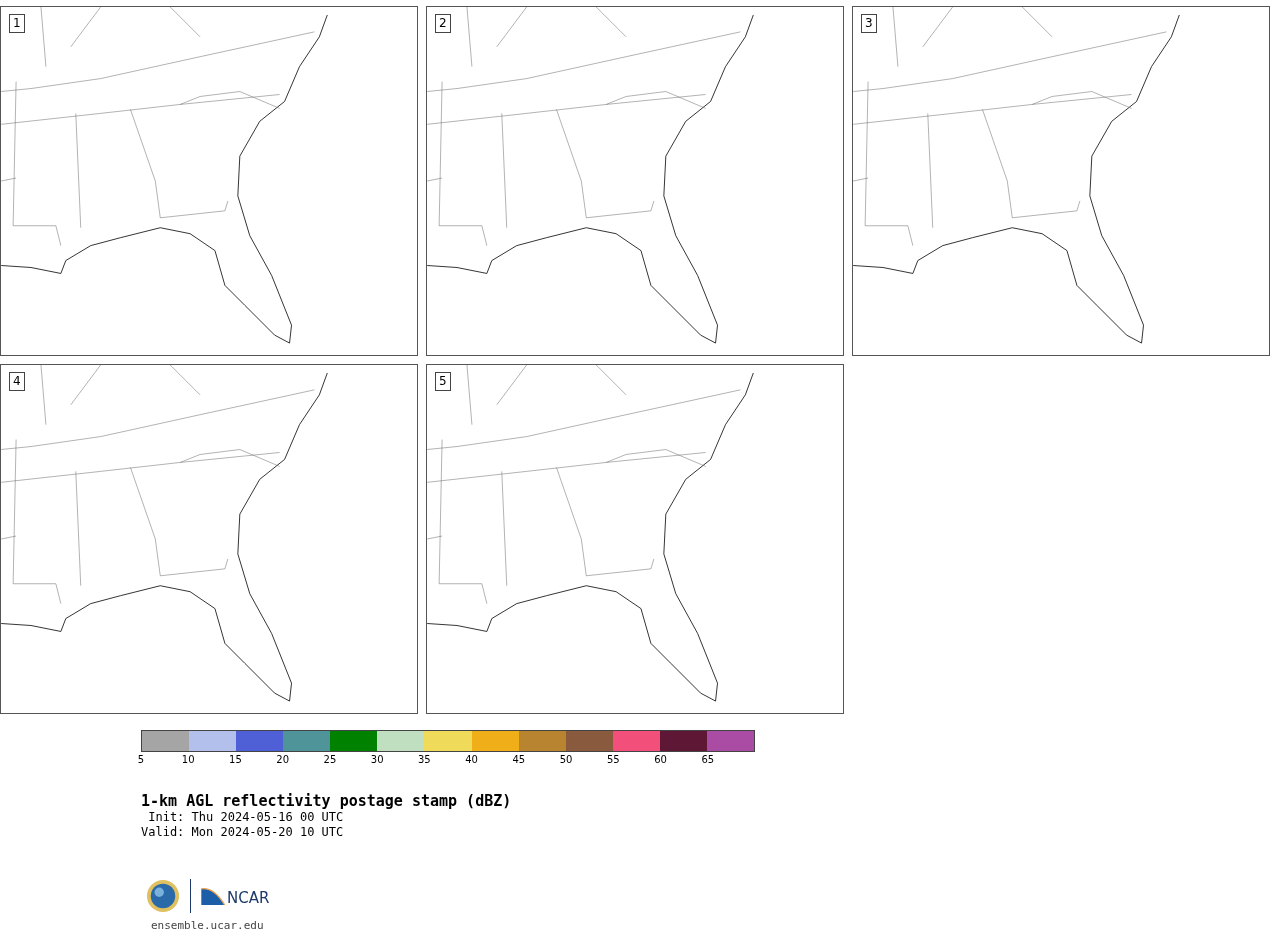 The image size is (1280, 936). What do you see at coordinates (869, 23) in the screenshot?
I see `panel-number: 3` at bounding box center [869, 23].